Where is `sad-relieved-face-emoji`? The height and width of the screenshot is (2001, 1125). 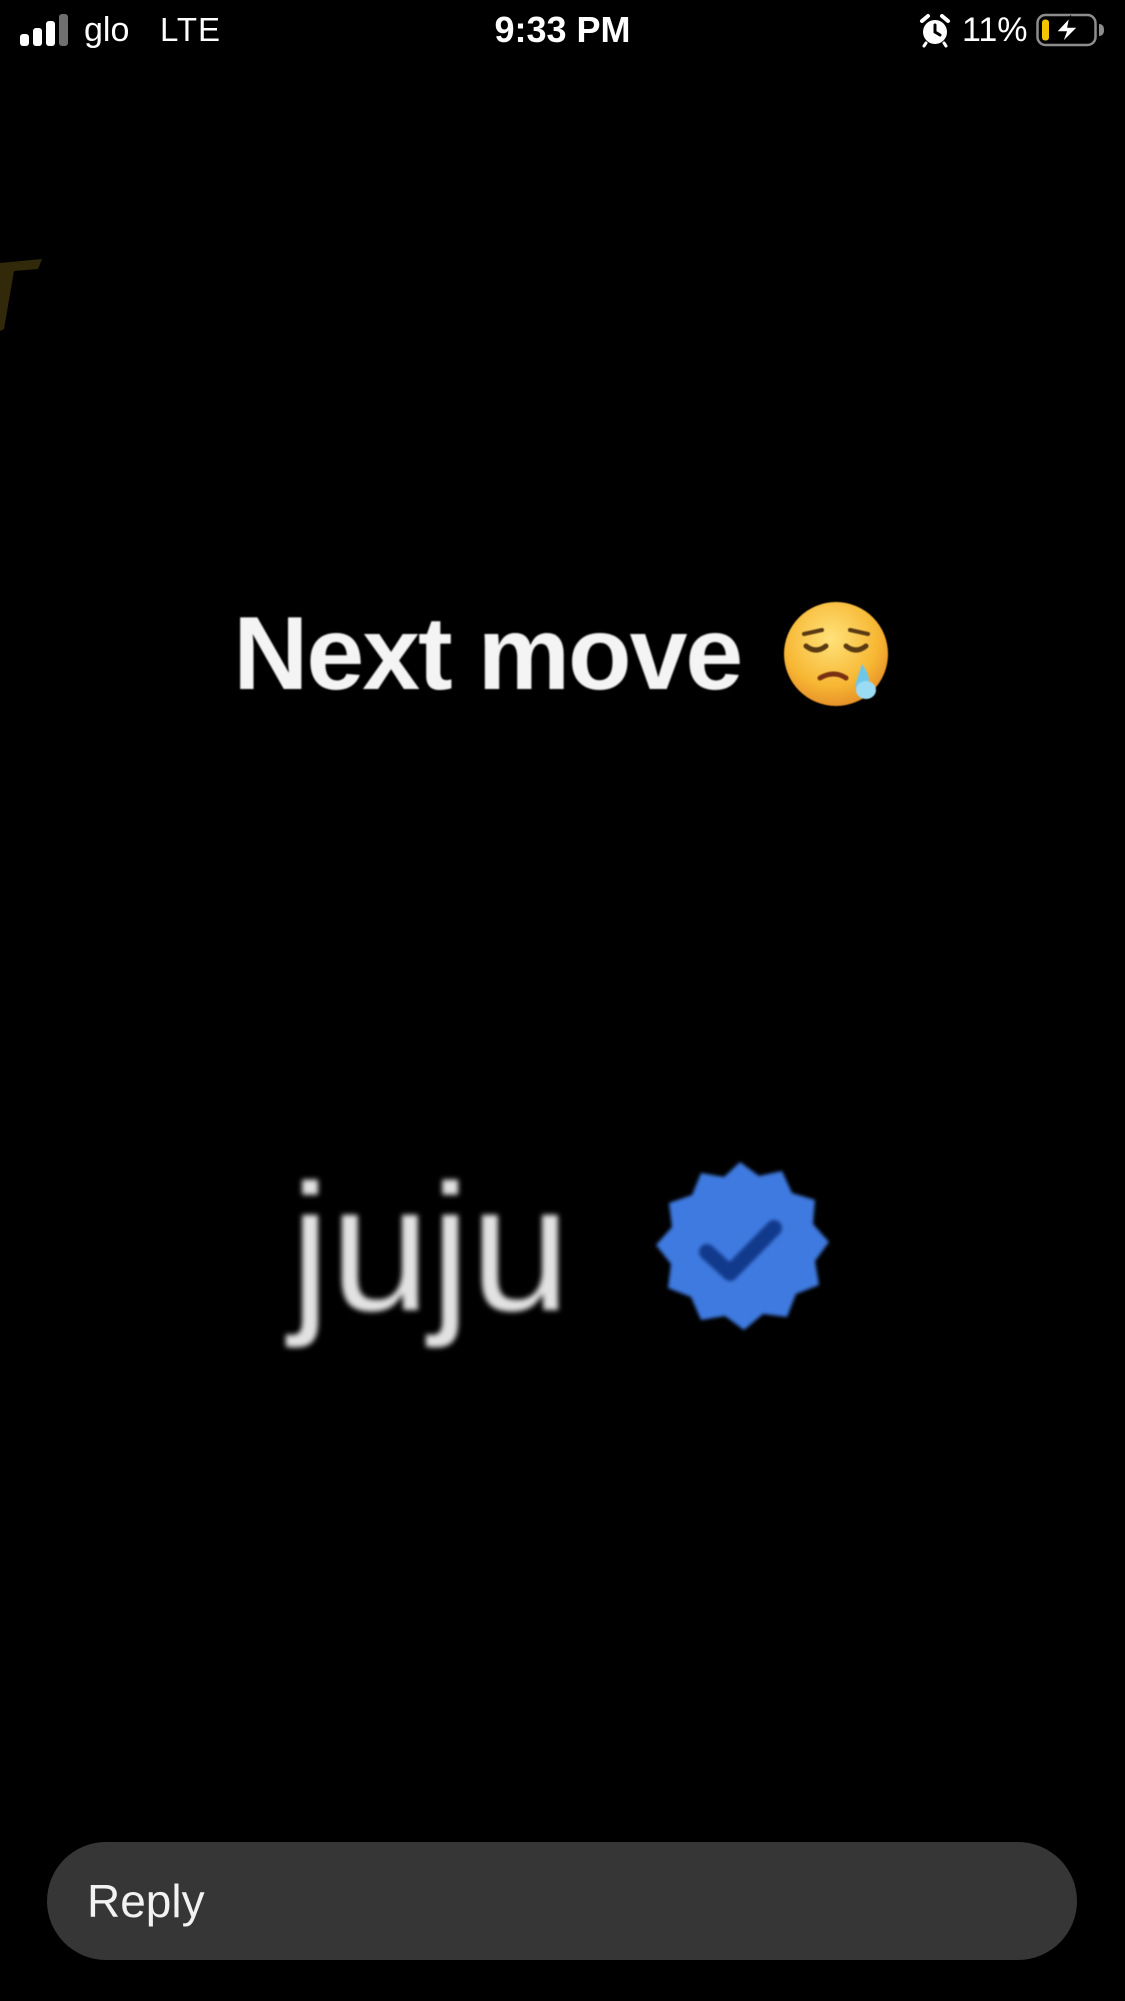
sad-relieved-face-emoji is located at coordinates (835, 654).